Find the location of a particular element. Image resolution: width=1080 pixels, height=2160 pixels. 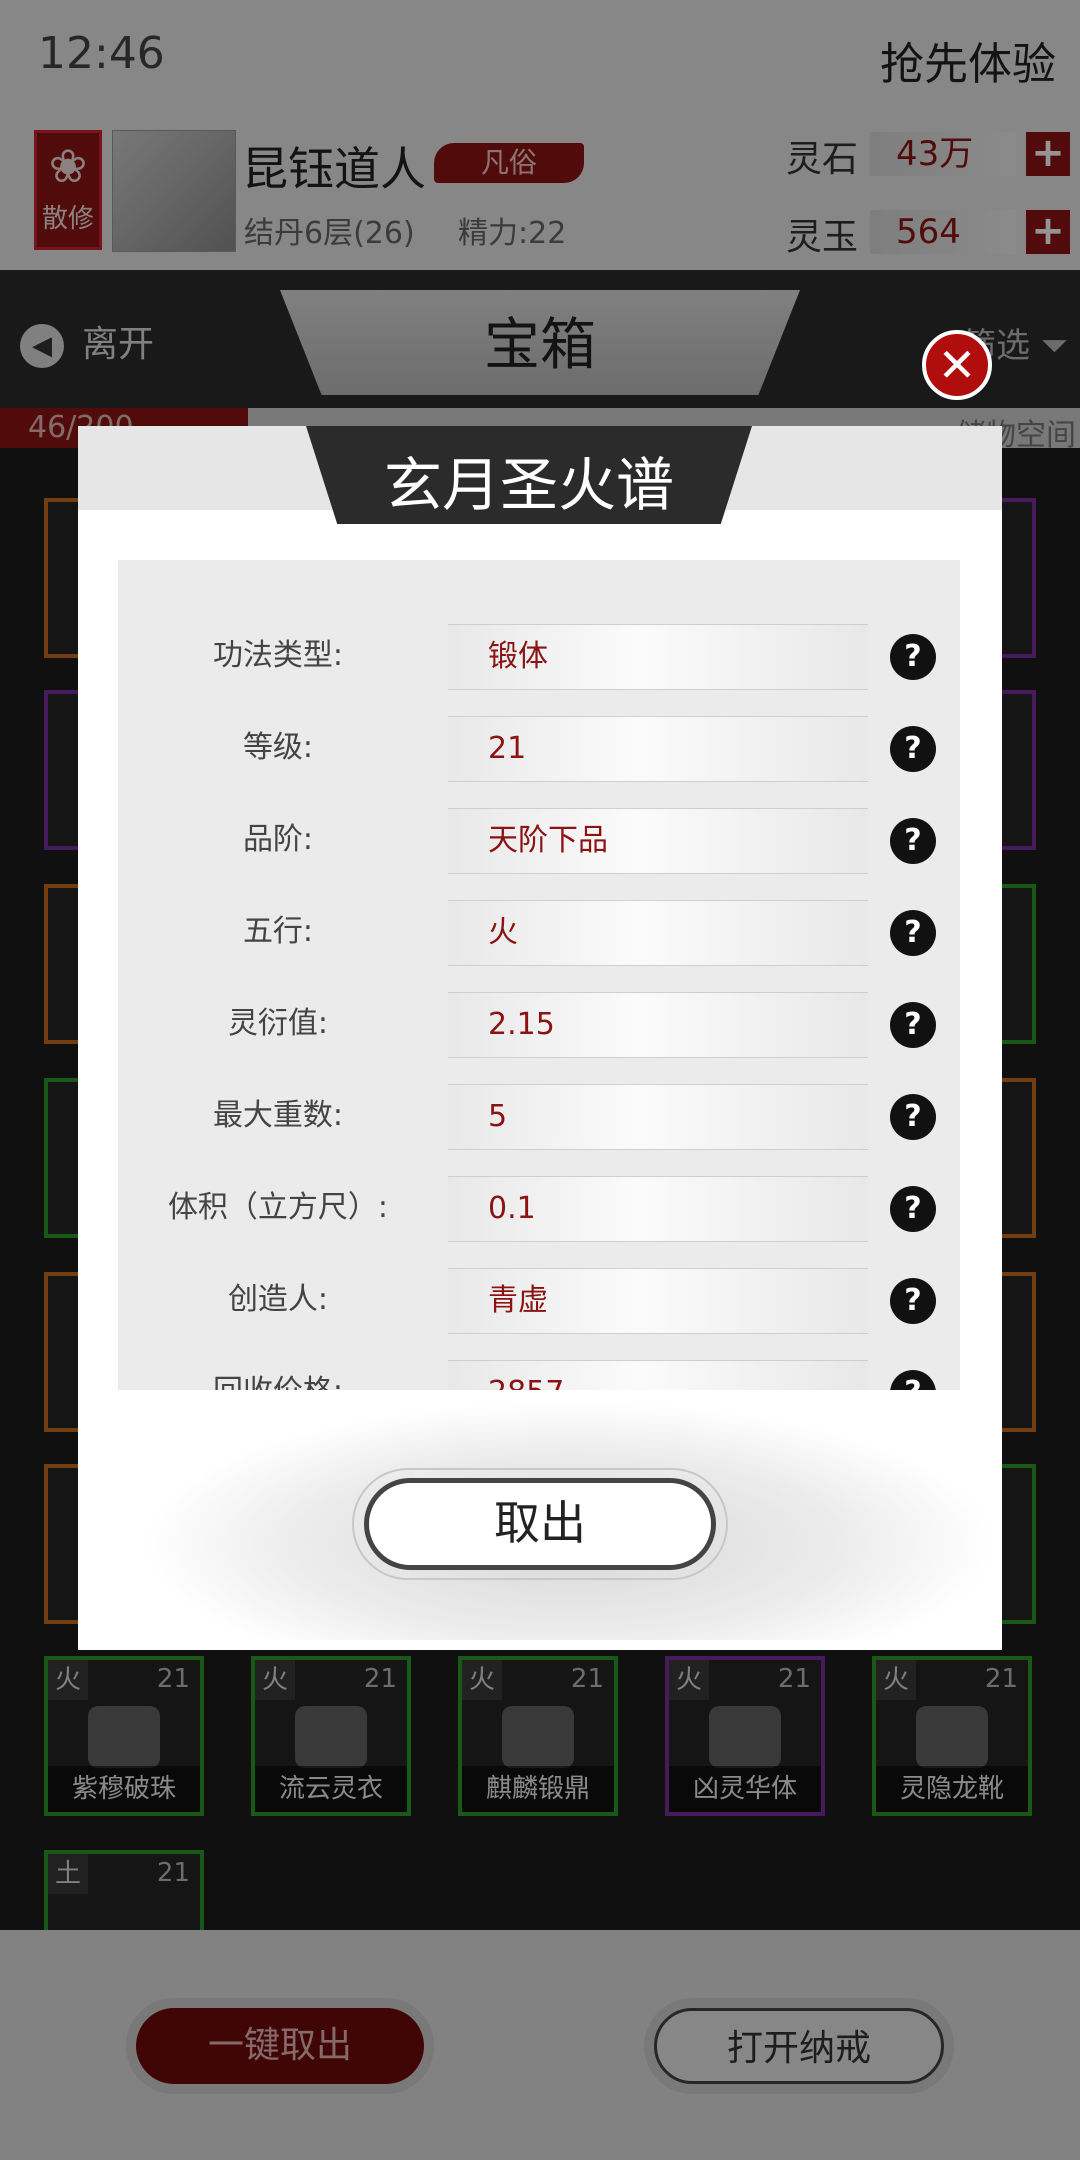

dialog-title: 玄月圣火谱 is located at coordinates (528, 485).